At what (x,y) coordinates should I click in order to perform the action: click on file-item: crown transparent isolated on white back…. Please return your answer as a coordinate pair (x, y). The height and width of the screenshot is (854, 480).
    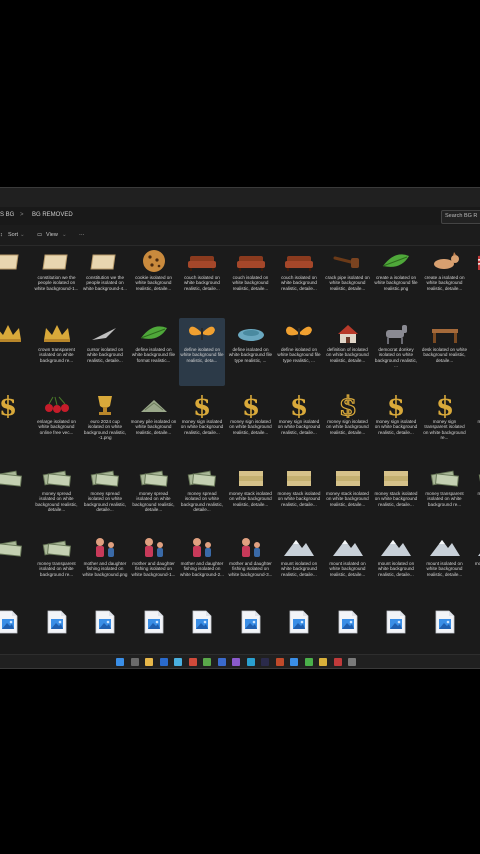
    Looking at the image, I should click on (57, 352).